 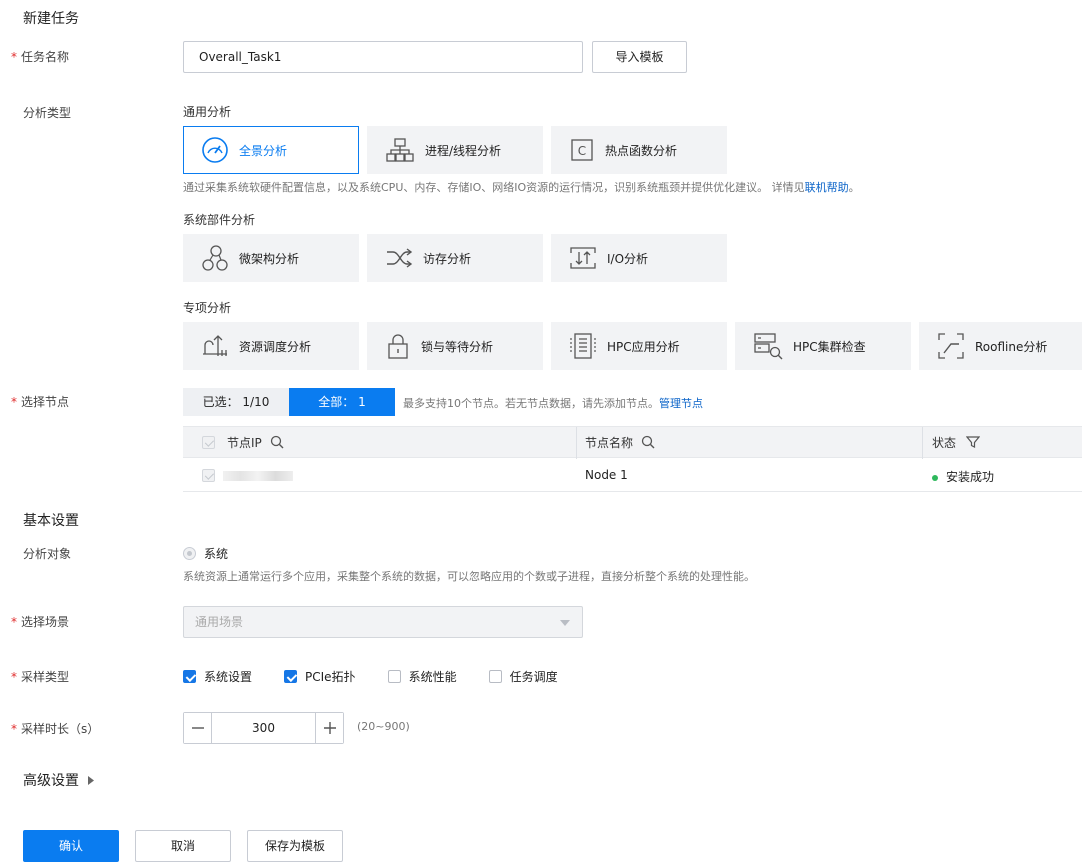 I want to click on card-label: 微架构分析, so click(x=269, y=258).